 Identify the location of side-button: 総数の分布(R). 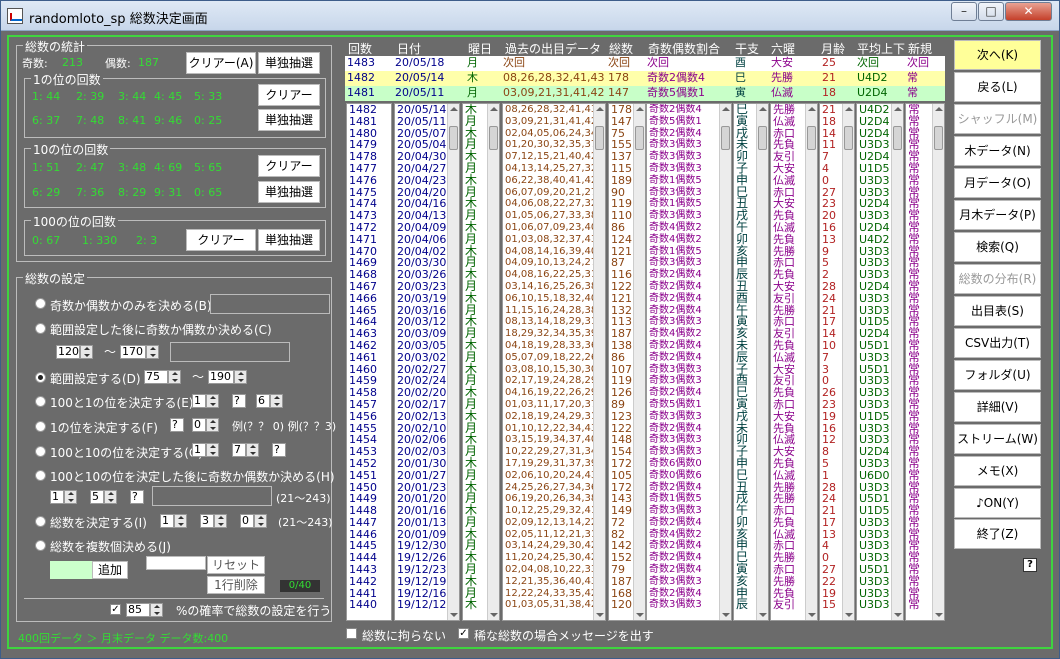
(997, 279).